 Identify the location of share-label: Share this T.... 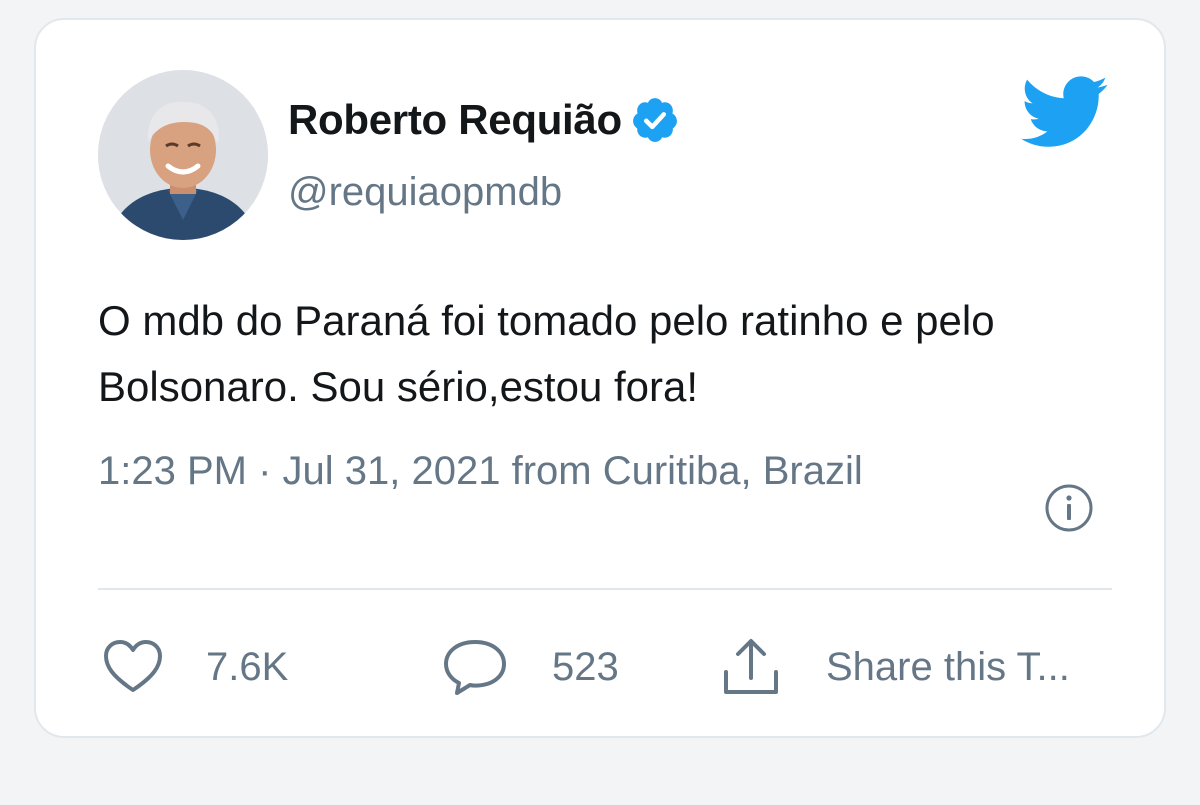
(948, 666).